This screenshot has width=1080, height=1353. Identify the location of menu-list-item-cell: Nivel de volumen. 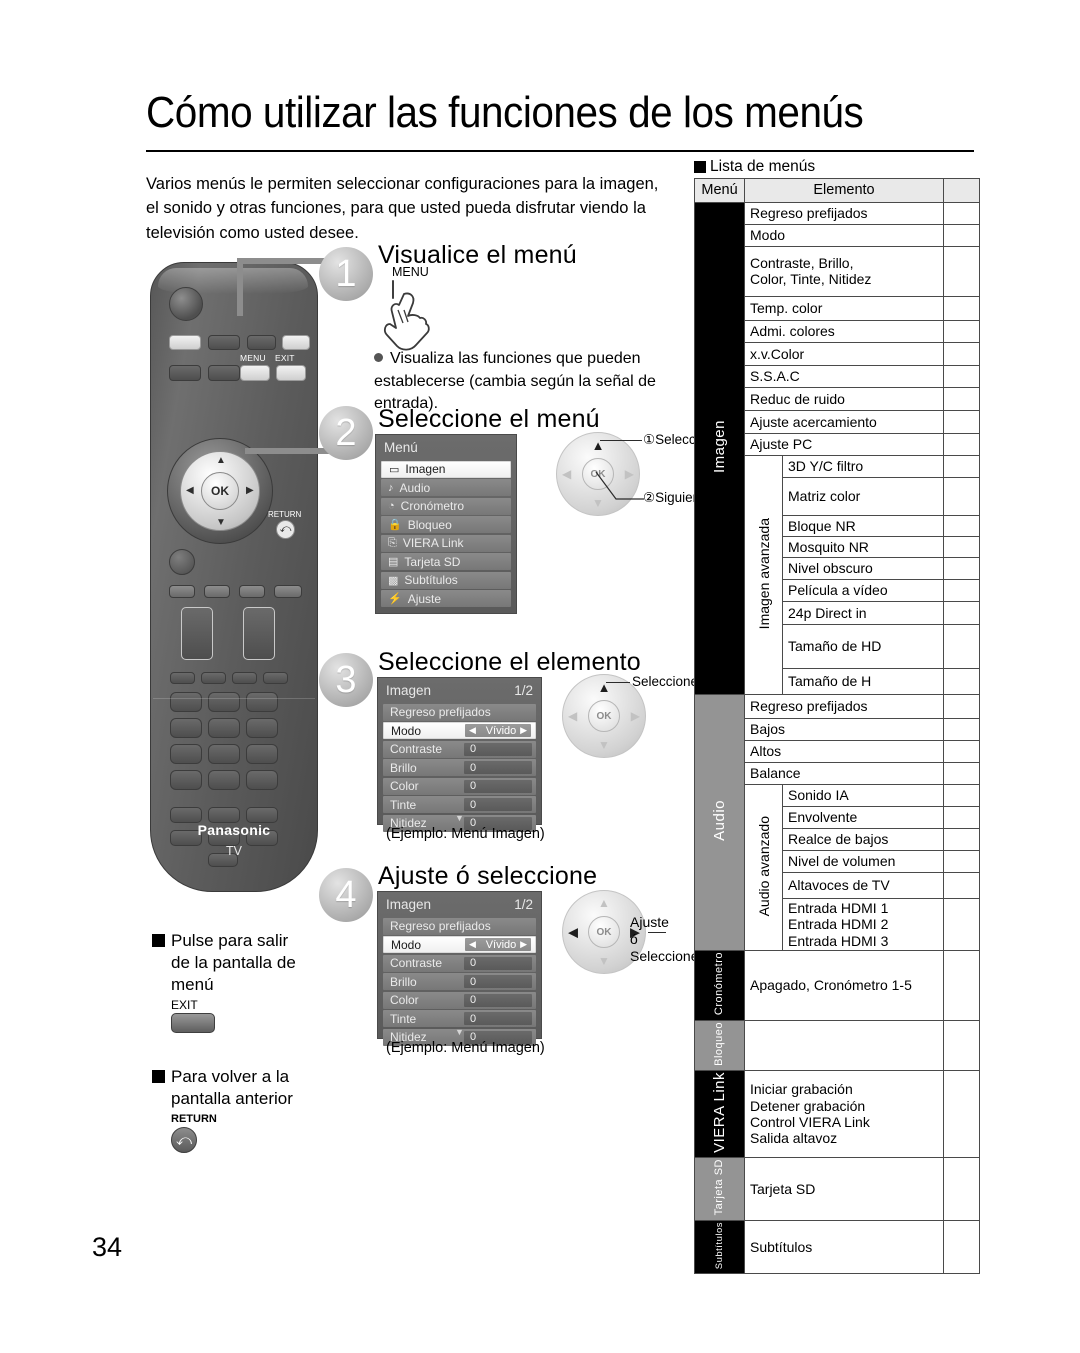
(863, 861).